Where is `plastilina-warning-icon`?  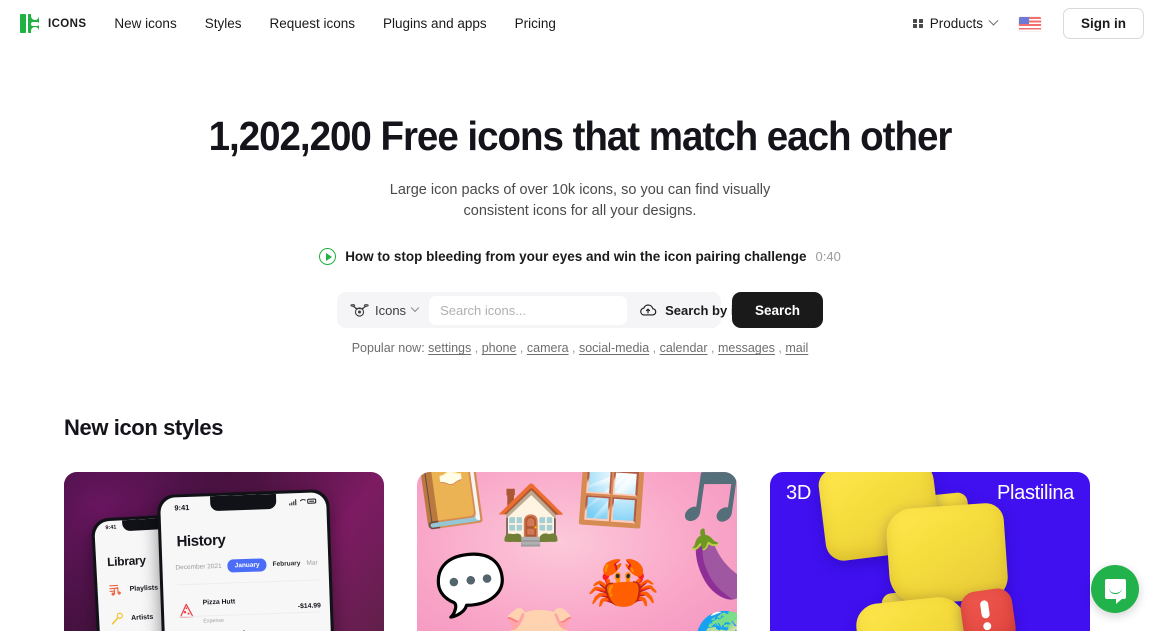
plastilina-warning-icon is located at coordinates (988, 608).